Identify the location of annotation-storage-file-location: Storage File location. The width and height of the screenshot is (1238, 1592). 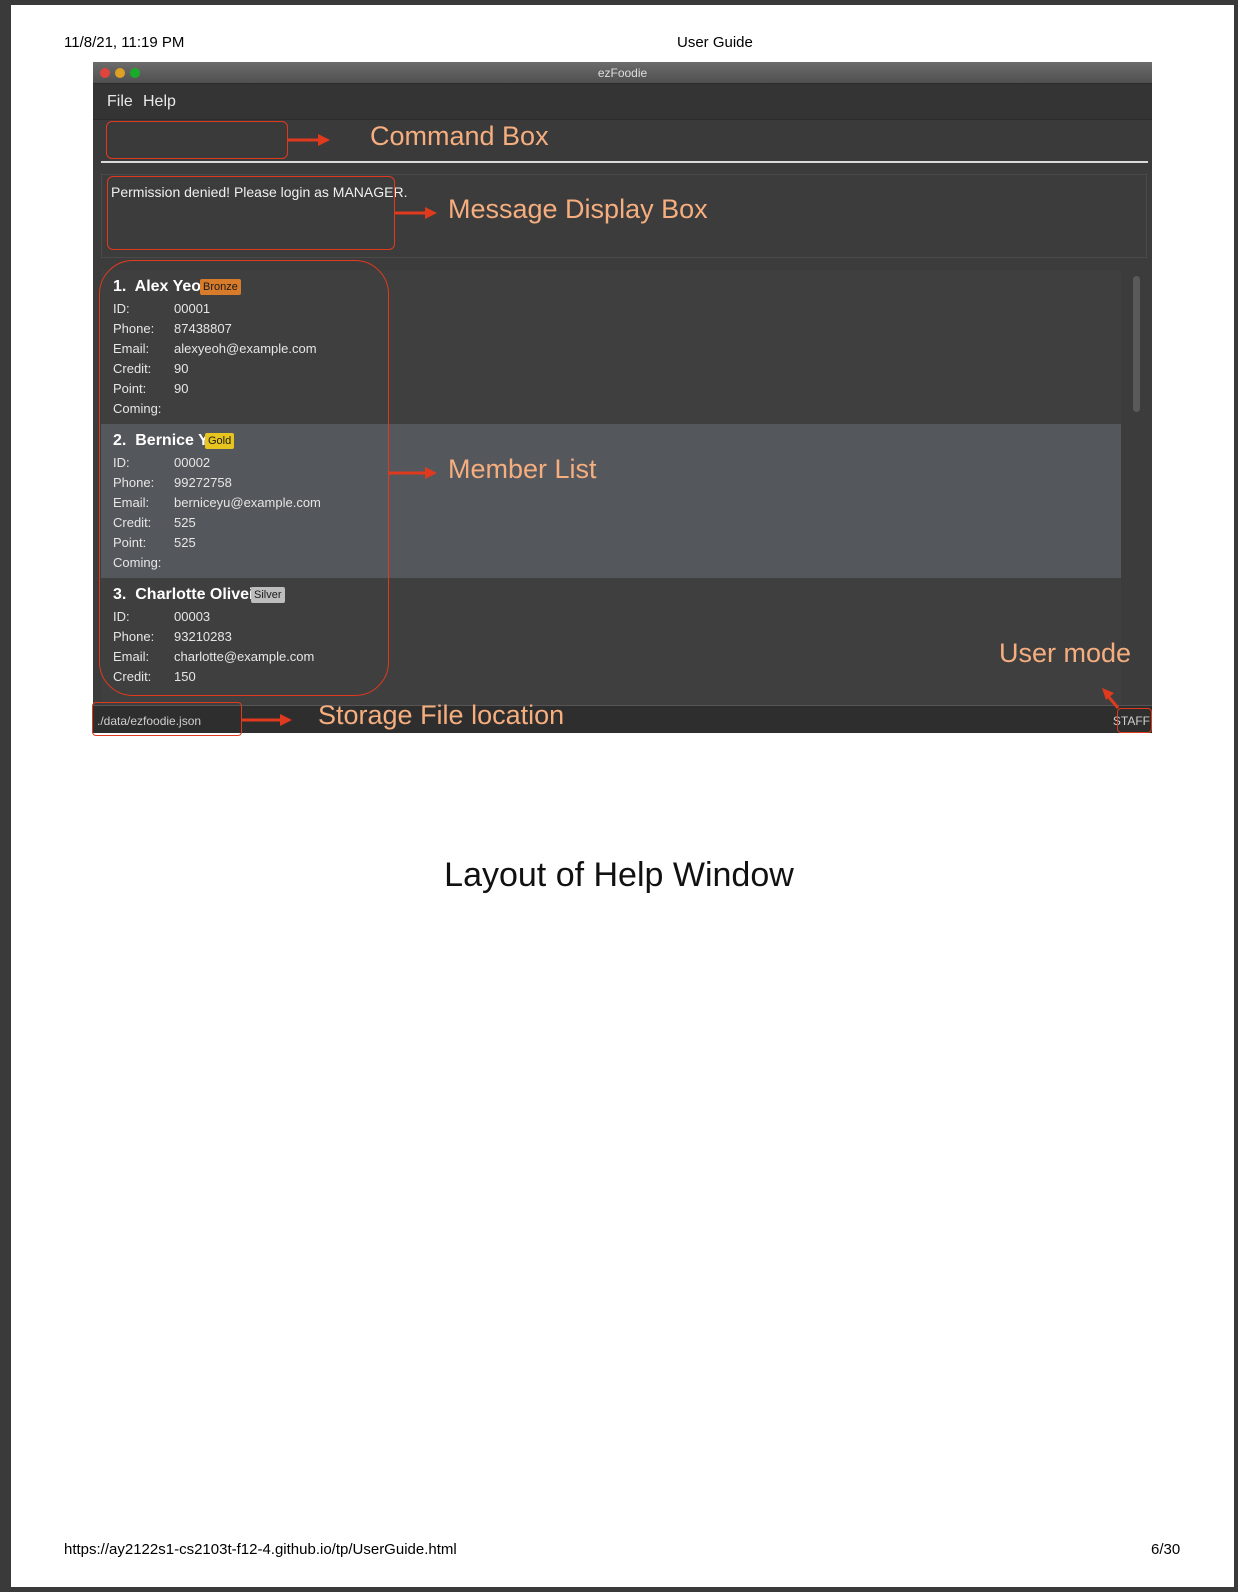
(441, 715).